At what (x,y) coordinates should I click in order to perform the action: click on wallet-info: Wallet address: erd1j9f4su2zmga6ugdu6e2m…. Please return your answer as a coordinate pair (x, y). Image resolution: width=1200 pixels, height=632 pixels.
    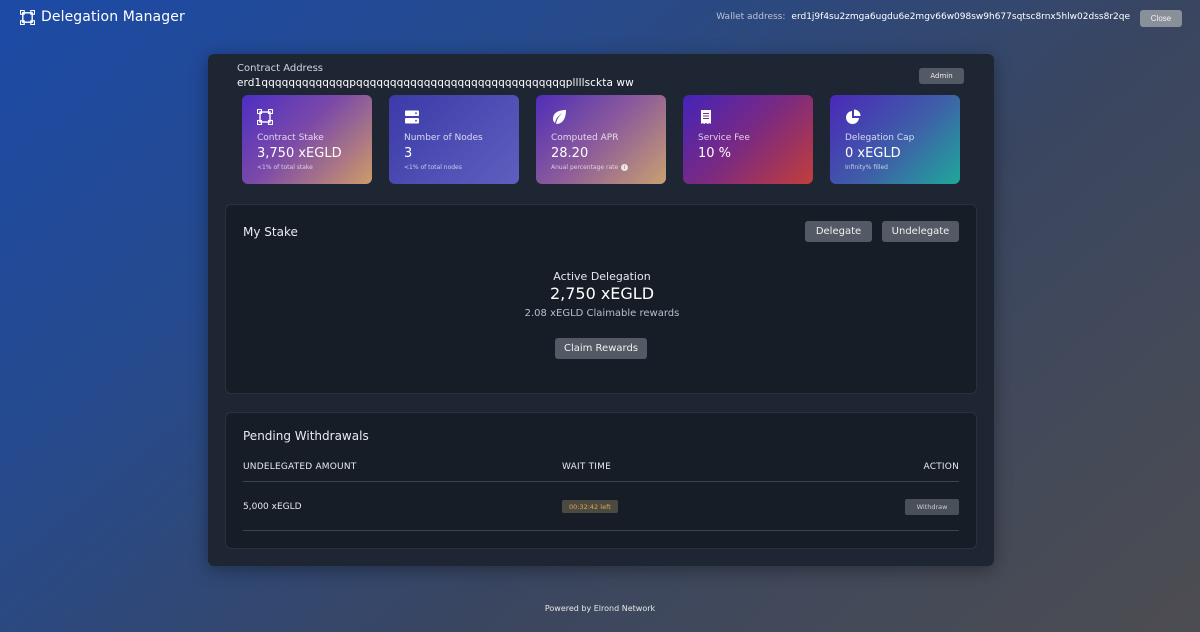
    Looking at the image, I should click on (923, 17).